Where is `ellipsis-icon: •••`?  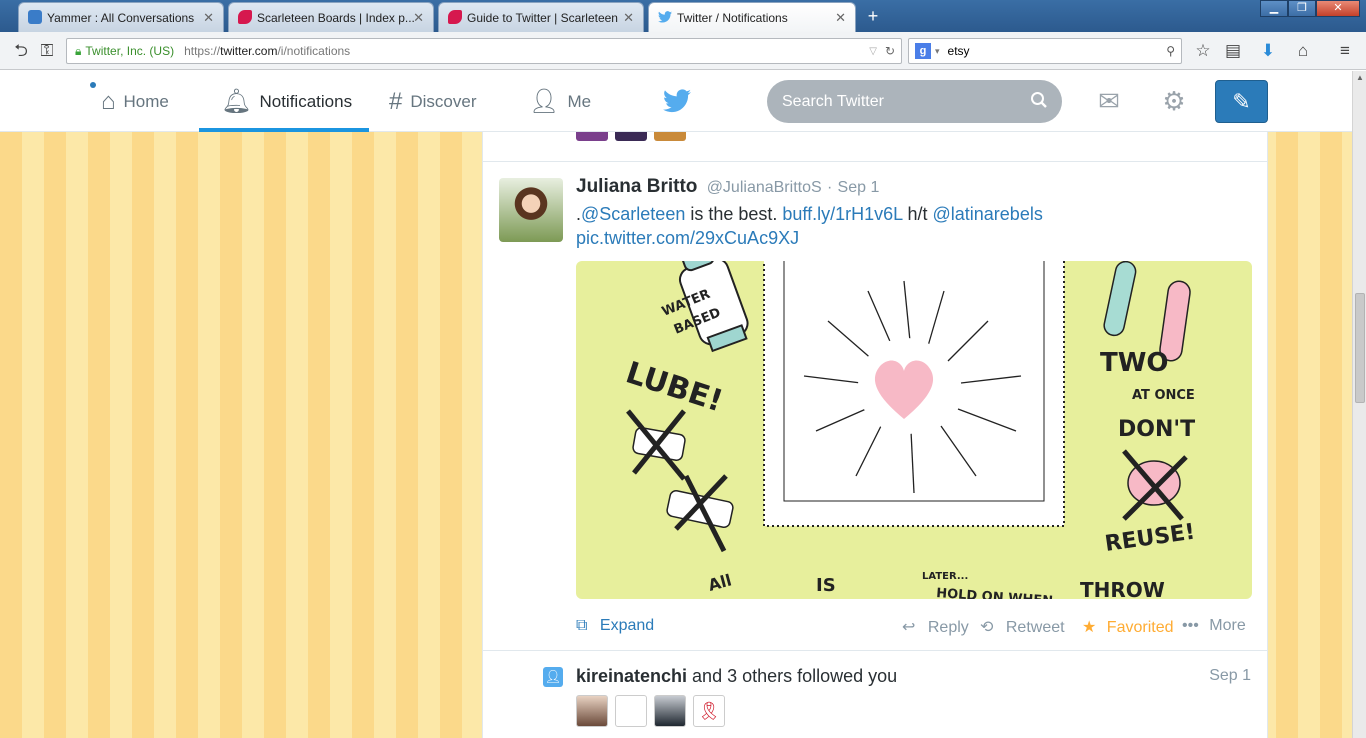
ellipsis-icon: ••• is located at coordinates (1190, 625).